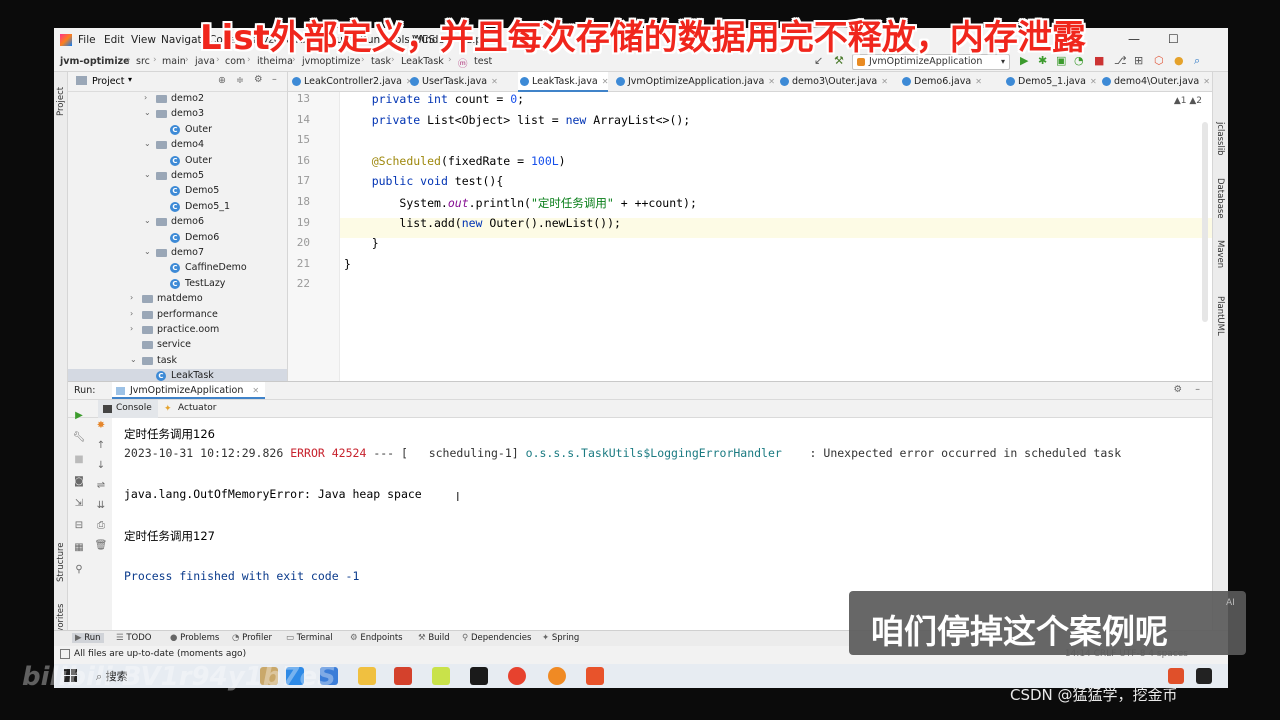 Image resolution: width=1280 pixels, height=720 pixels. What do you see at coordinates (79, 481) in the screenshot?
I see `camera-icon: ◙` at bounding box center [79, 481].